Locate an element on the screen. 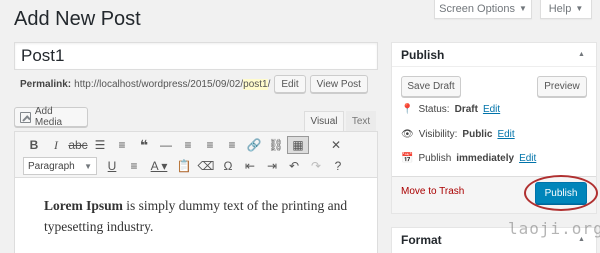  italic-icon: I is located at coordinates (56, 145).